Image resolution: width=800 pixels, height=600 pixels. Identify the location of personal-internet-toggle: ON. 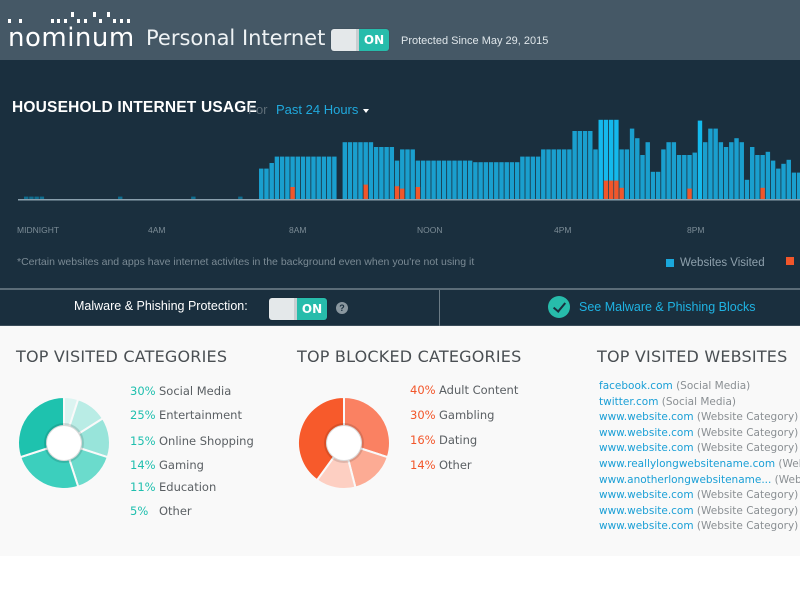
(360, 40).